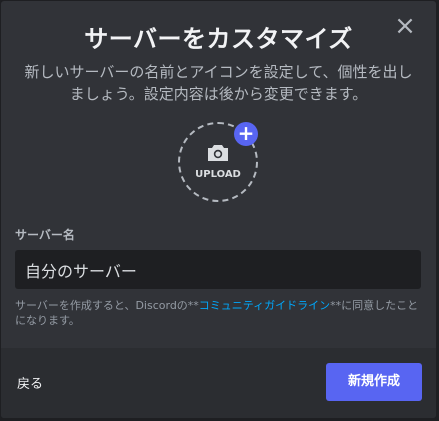 The image size is (439, 421). I want to click on camera-icon, so click(218, 153).